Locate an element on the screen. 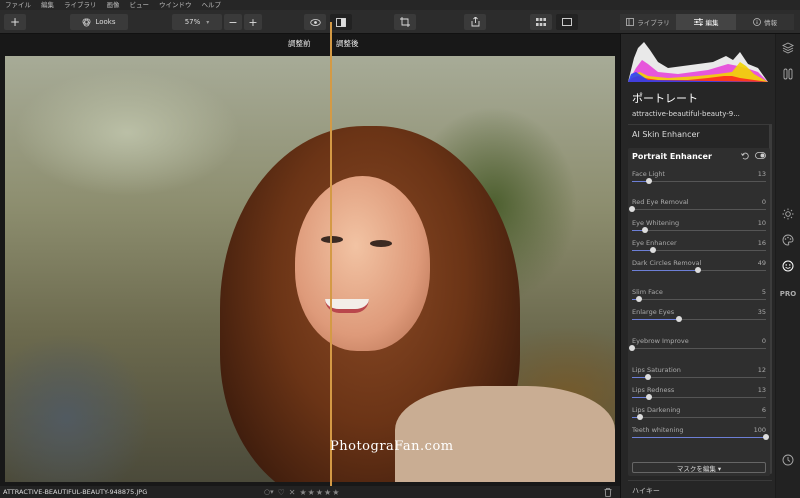  eye-whitening-slider: Eye Whitening 10 is located at coordinates (699, 227).